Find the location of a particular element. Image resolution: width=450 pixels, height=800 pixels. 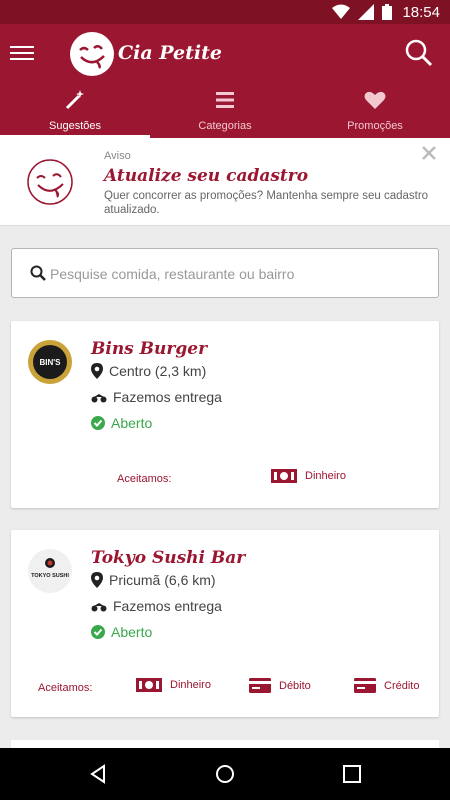

location-text: Pricumã (6,6 km) is located at coordinates (162, 580).